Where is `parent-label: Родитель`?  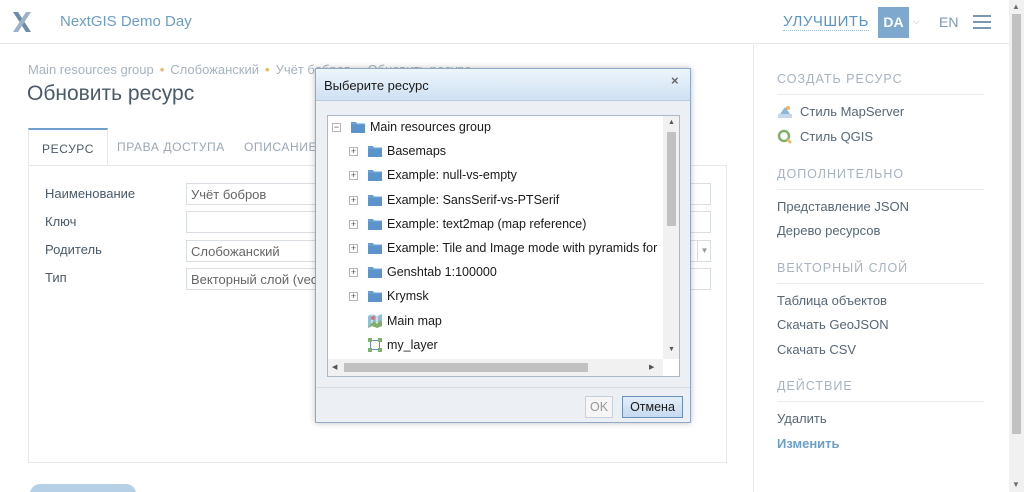 parent-label: Родитель is located at coordinates (73, 249).